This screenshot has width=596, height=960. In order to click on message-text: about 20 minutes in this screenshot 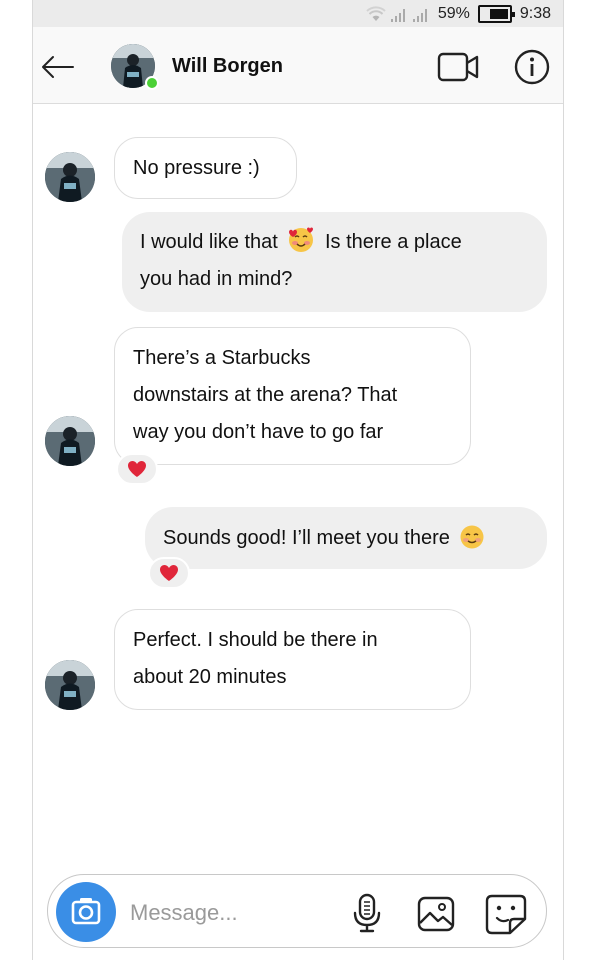, I will do `click(210, 677)`.